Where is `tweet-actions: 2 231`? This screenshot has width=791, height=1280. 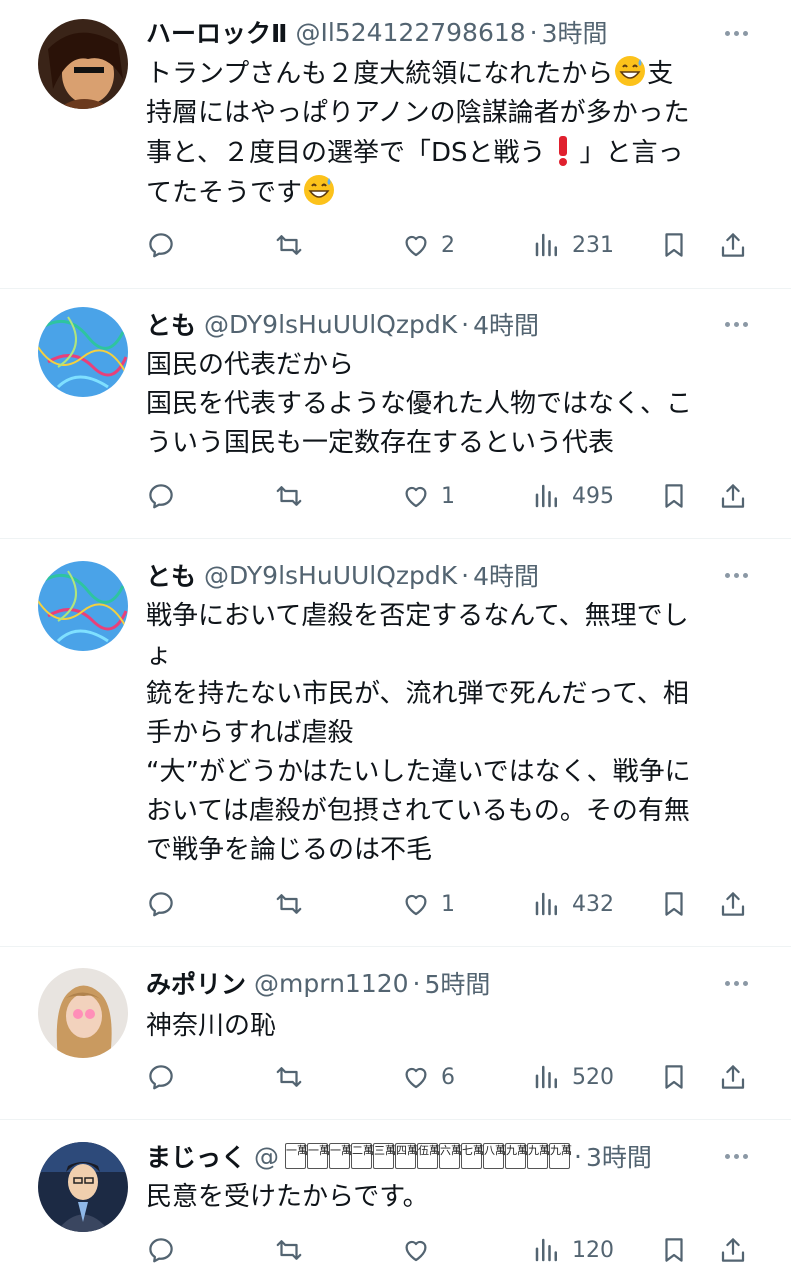
tweet-actions: 2 231 is located at coordinates (448, 245).